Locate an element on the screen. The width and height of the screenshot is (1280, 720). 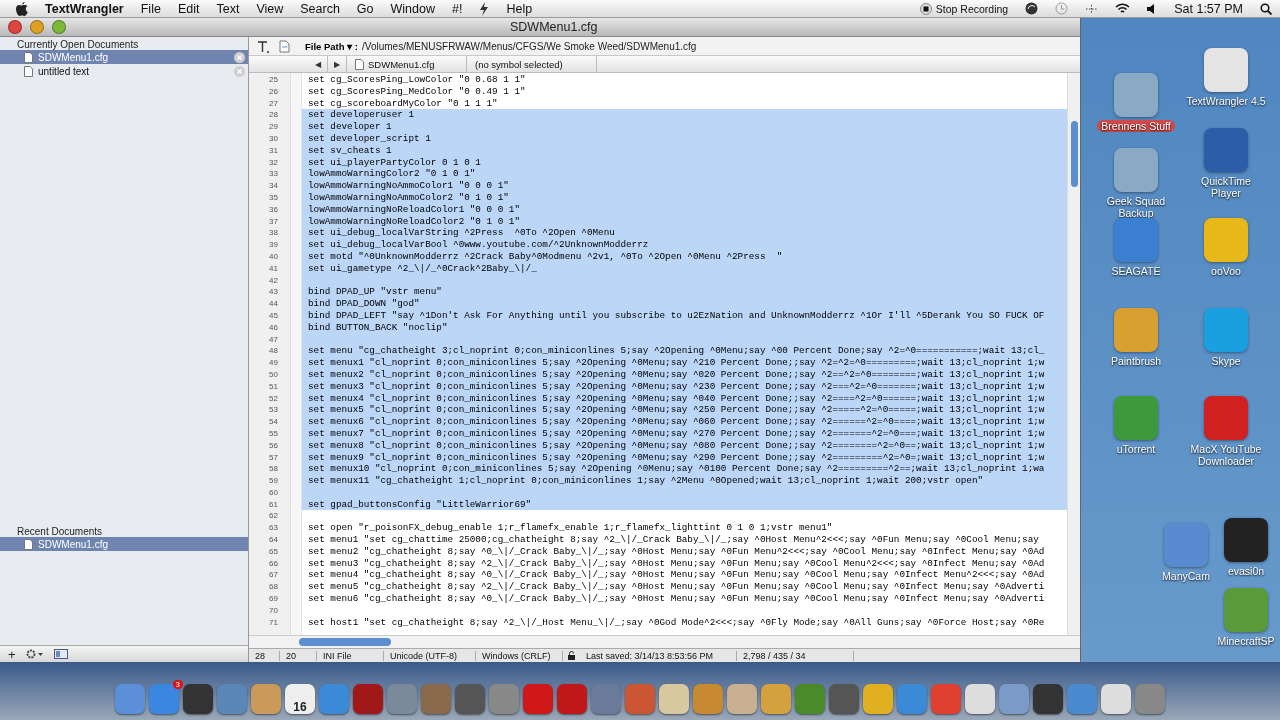
calendar-day: 16 is located at coordinates (300, 707).